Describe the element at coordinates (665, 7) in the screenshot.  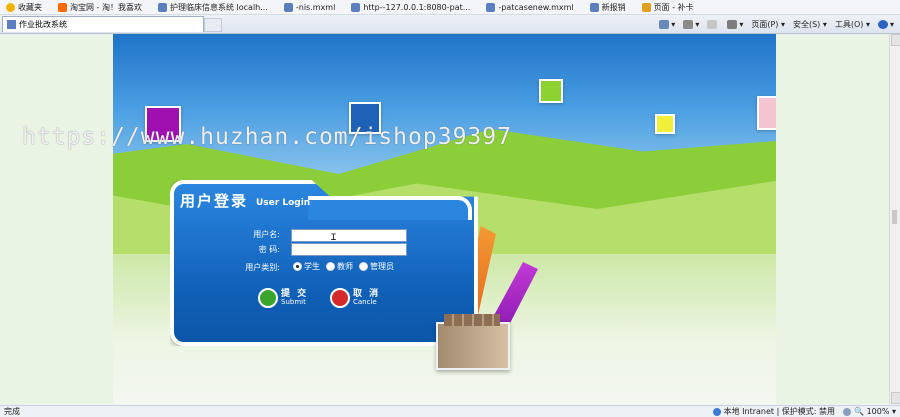
I see `favorite-link-card: 页面 - 补卡` at that location.